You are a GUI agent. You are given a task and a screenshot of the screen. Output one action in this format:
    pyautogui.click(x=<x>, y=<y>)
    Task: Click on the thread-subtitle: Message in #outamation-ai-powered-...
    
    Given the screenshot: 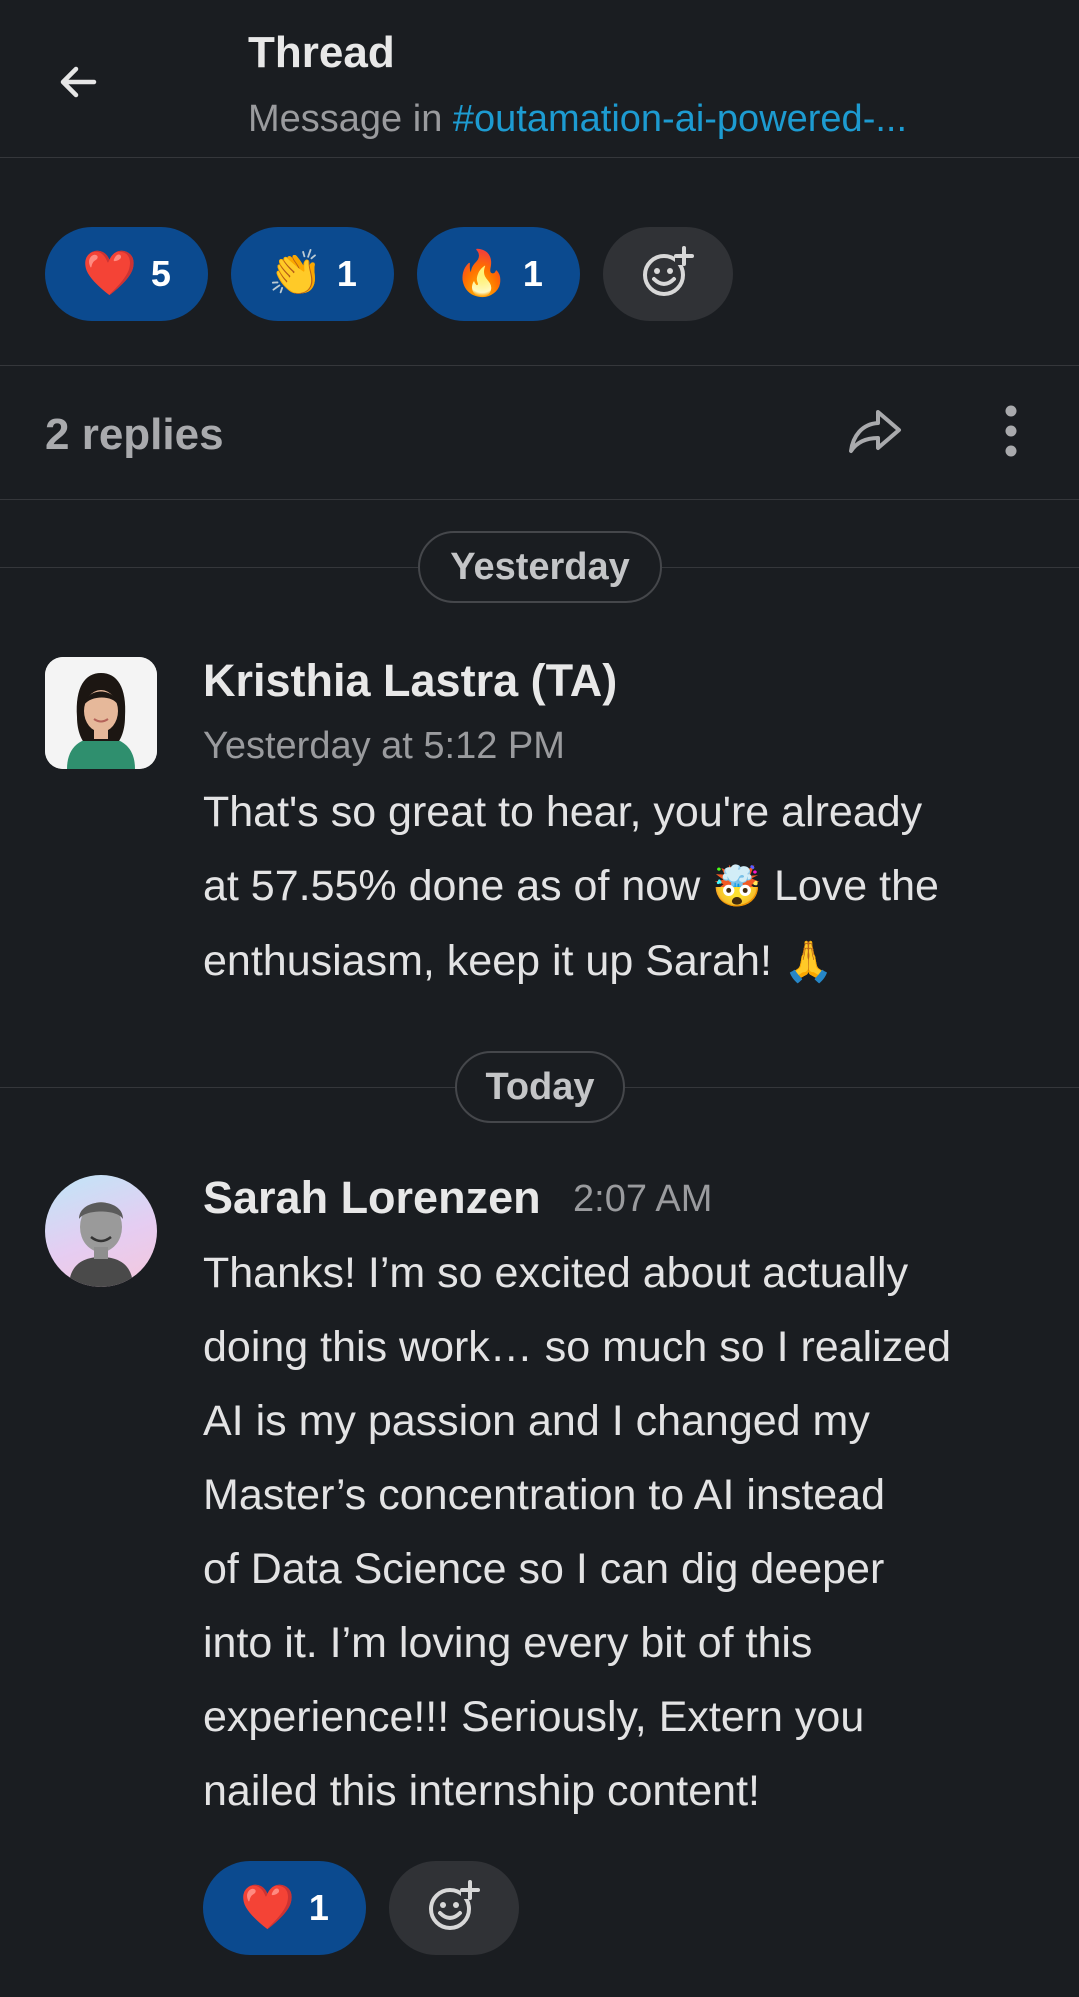 What is the action you would take?
    pyautogui.click(x=577, y=119)
    